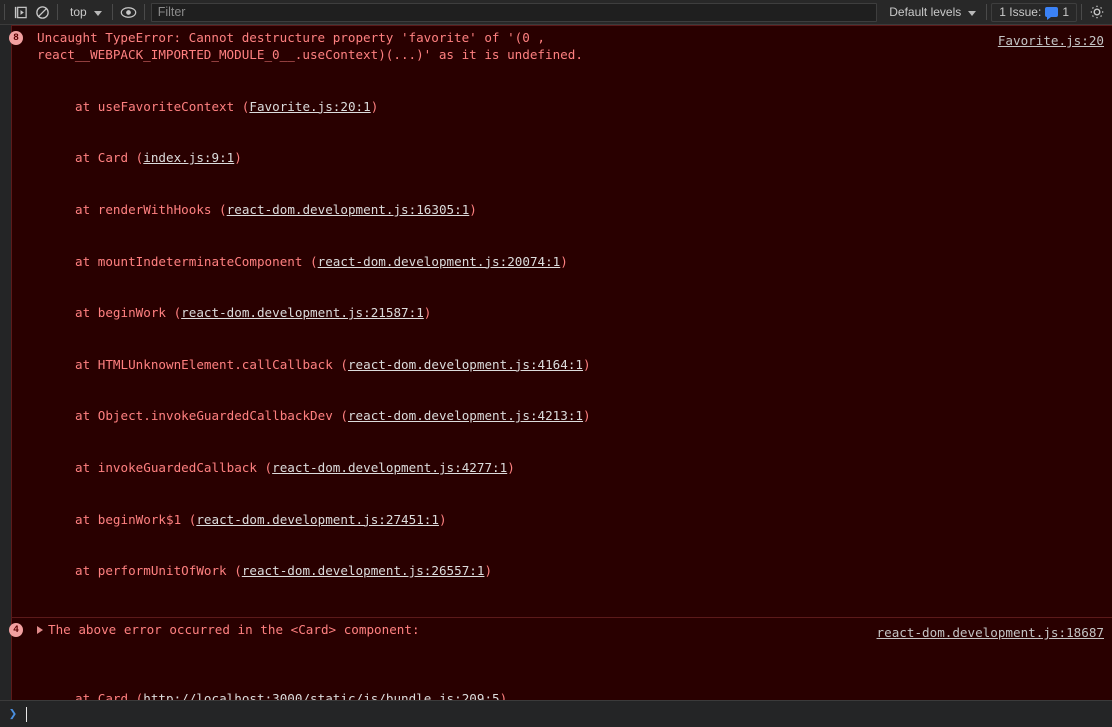  Describe the element at coordinates (439, 261) in the screenshot. I see `stack-link: react-dom.development.js:20074:1` at that location.